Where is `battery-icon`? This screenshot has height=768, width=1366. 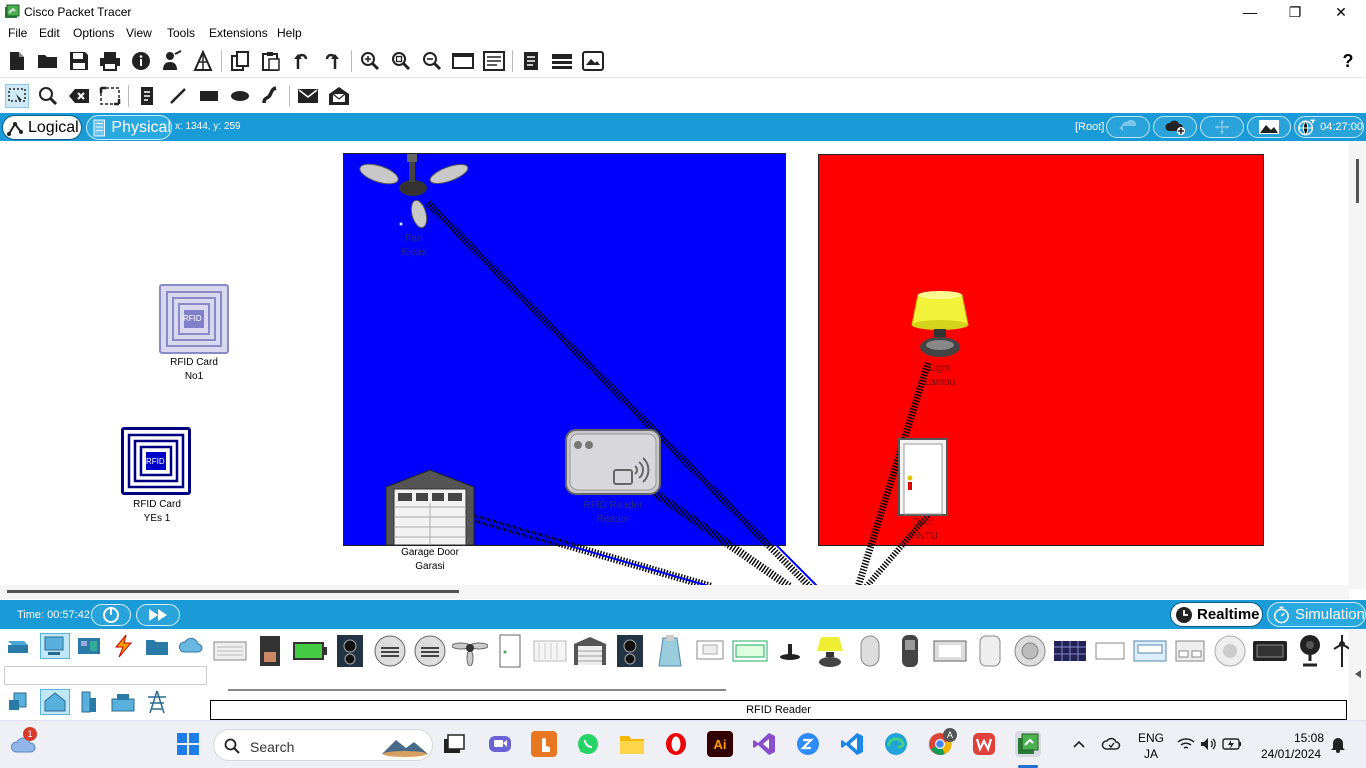 battery-icon is located at coordinates (1232, 744).